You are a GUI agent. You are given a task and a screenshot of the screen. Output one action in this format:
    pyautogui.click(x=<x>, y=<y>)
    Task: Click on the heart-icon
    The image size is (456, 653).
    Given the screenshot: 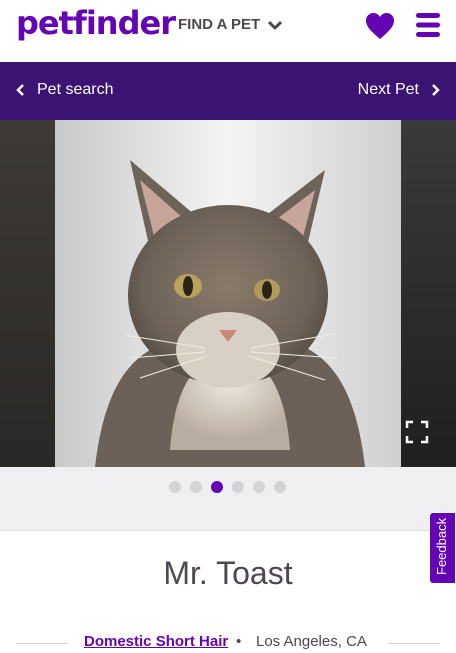 What is the action you would take?
    pyautogui.click(x=380, y=26)
    